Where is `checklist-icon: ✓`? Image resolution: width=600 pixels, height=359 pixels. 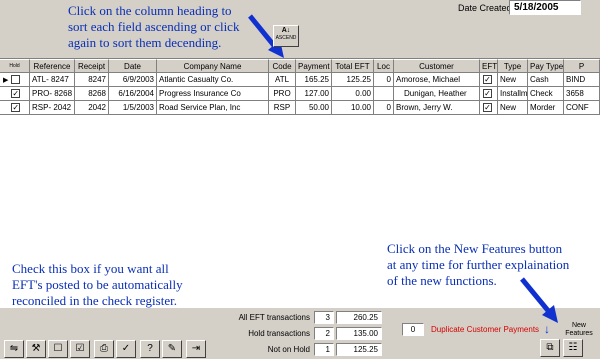 checklist-icon: ✓ is located at coordinates (126, 348).